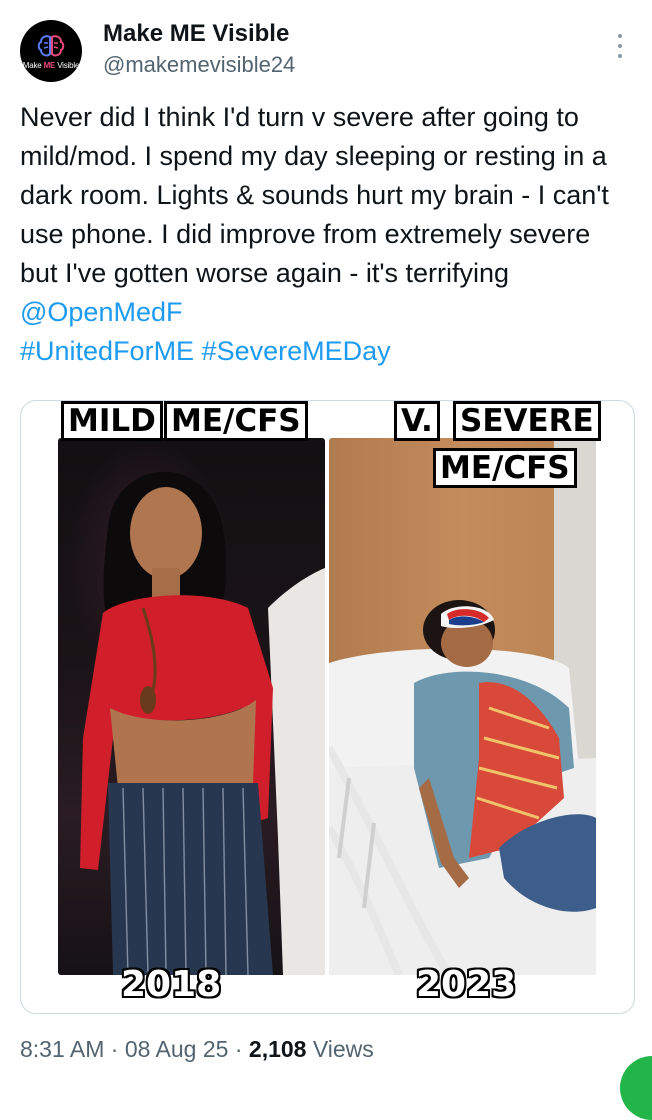 The height and width of the screenshot is (1120, 652). I want to click on avatar-logo-text: Make ME Visible, so click(51, 65).